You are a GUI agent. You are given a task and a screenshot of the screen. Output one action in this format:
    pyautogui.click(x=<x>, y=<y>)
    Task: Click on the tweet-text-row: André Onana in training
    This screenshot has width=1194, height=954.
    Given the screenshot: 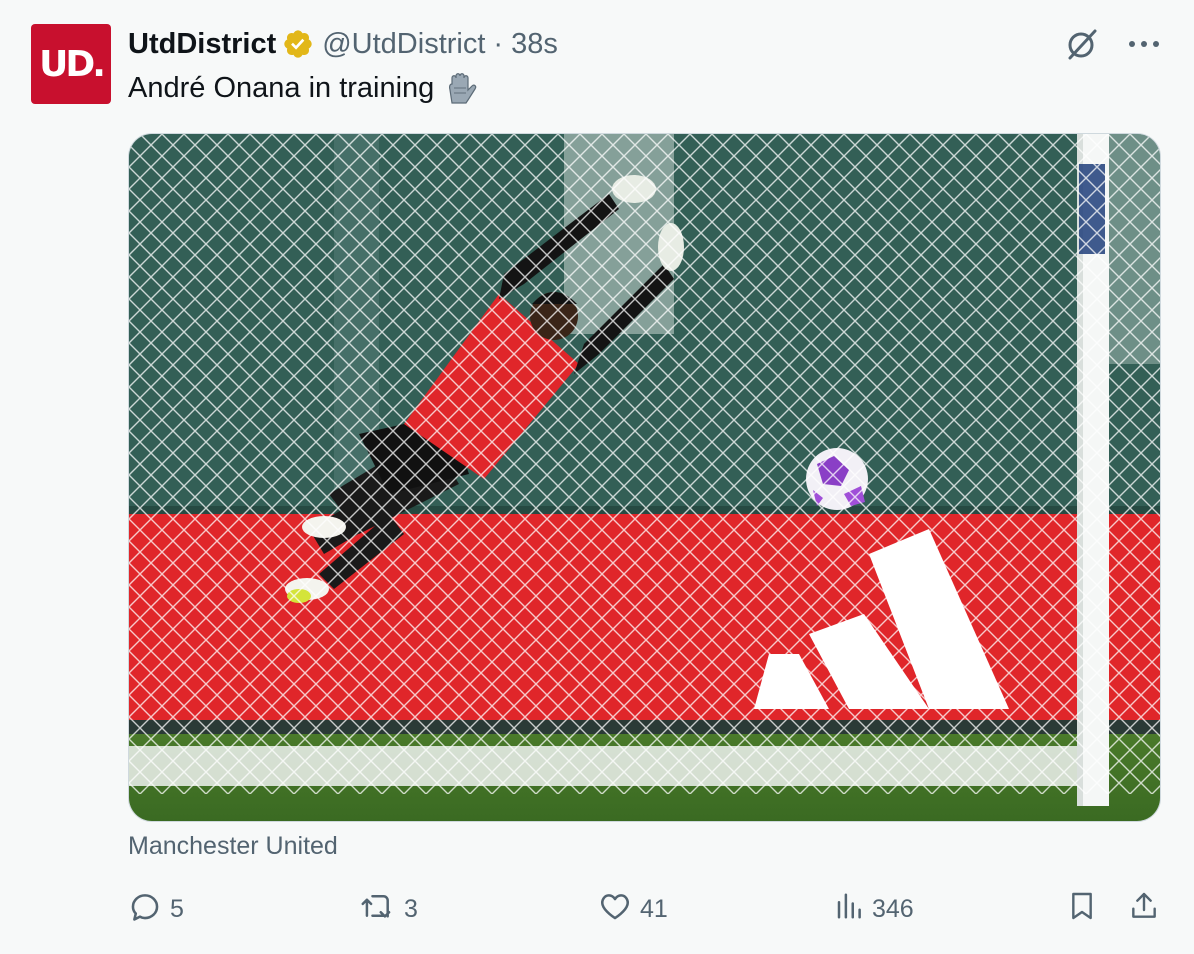 What is the action you would take?
    pyautogui.click(x=303, y=88)
    